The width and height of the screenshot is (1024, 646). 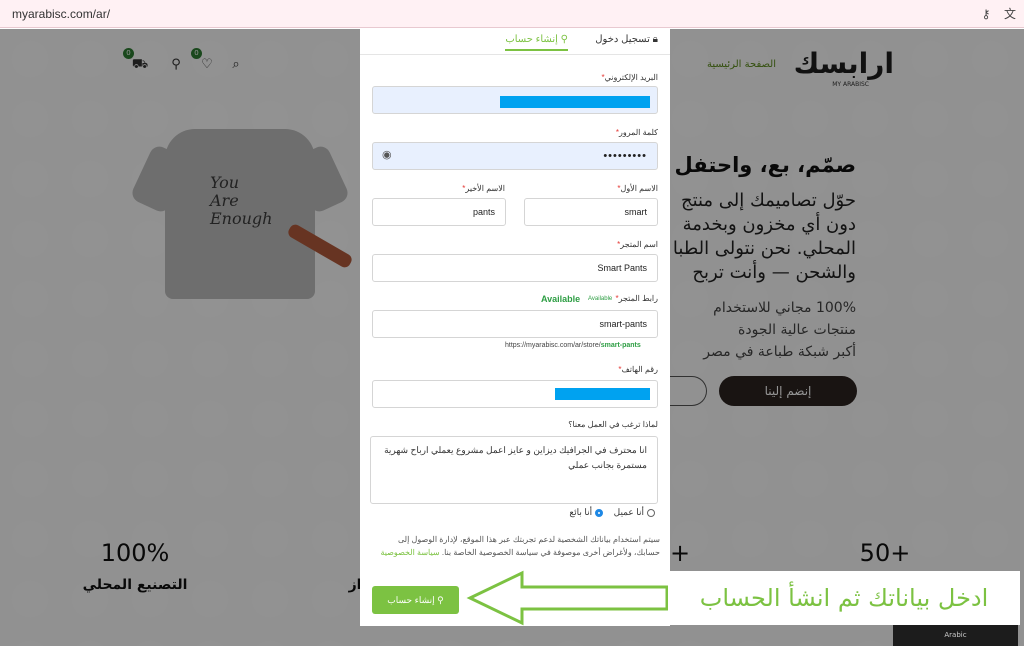 I want to click on tshirt-text-line: Are, so click(x=224, y=200).